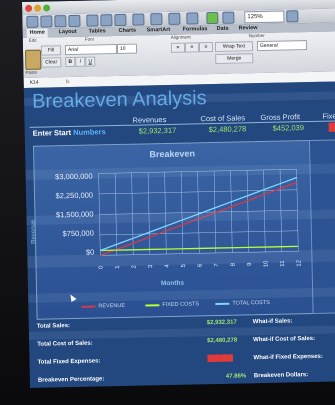 The width and height of the screenshot is (335, 405). I want to click on tab-tables: Tables, so click(97, 31).